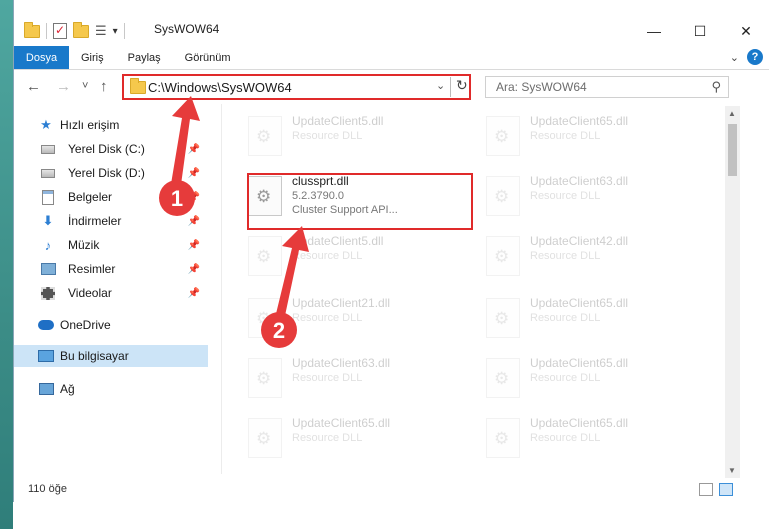 This screenshot has height=529, width=769. What do you see at coordinates (706, 489) in the screenshot?
I see `details-view-icon` at bounding box center [706, 489].